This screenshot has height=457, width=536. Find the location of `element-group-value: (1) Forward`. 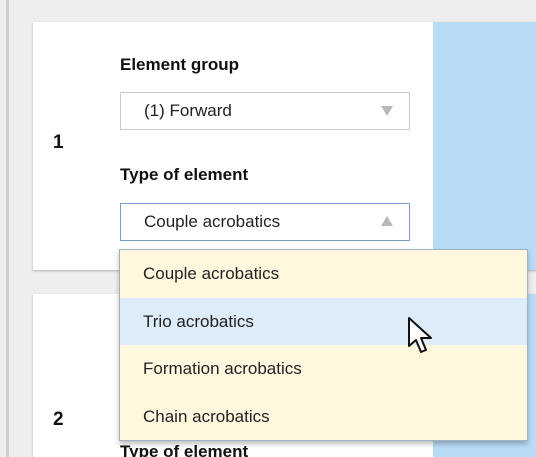

element-group-value: (1) Forward is located at coordinates (188, 110).